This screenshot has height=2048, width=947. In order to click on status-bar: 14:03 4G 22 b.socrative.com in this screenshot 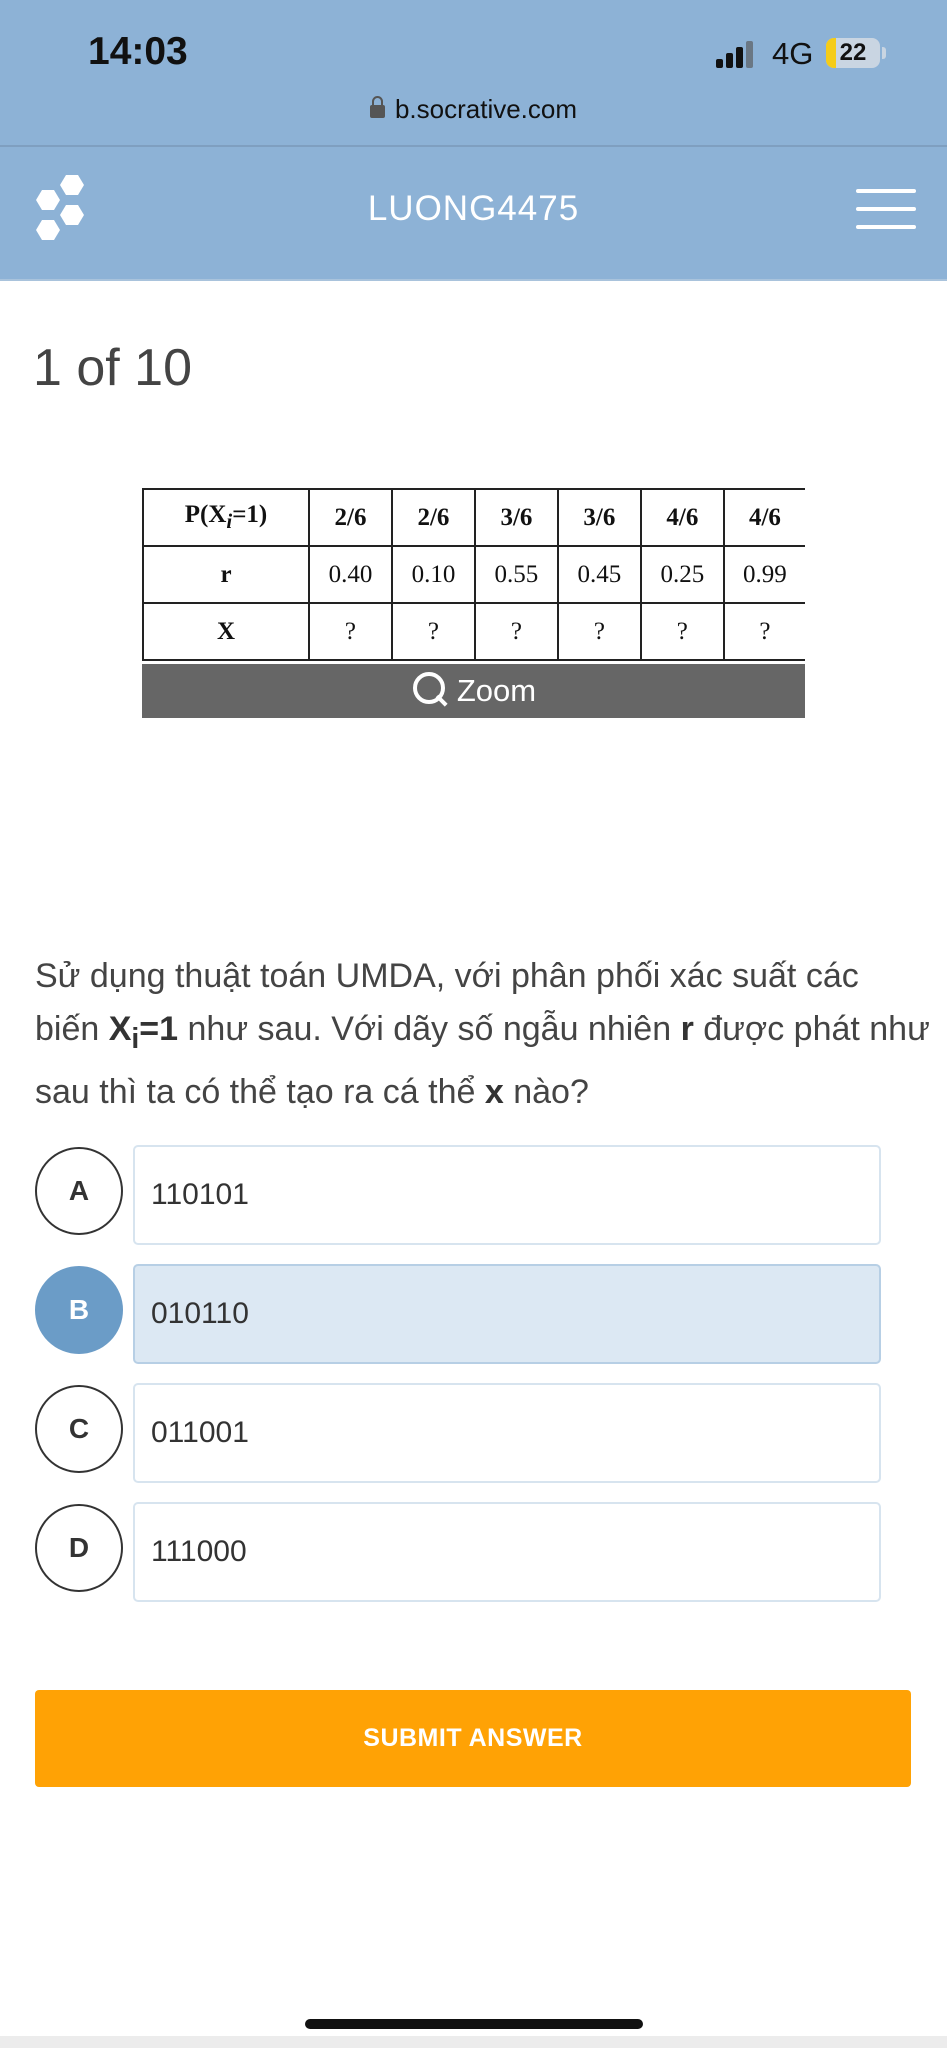, I will do `click(473, 72)`.